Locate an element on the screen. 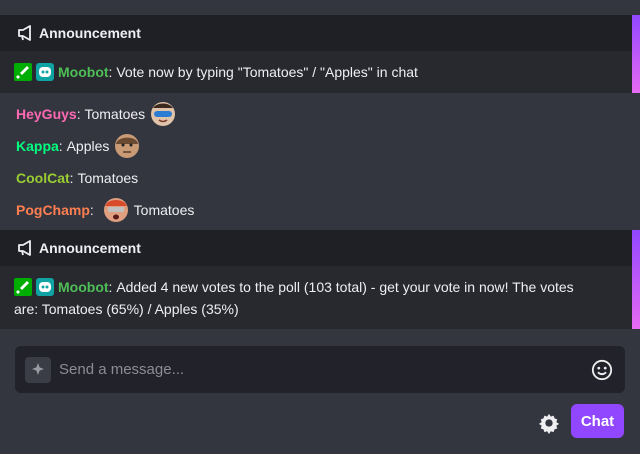  top-strip is located at coordinates (320, 7).